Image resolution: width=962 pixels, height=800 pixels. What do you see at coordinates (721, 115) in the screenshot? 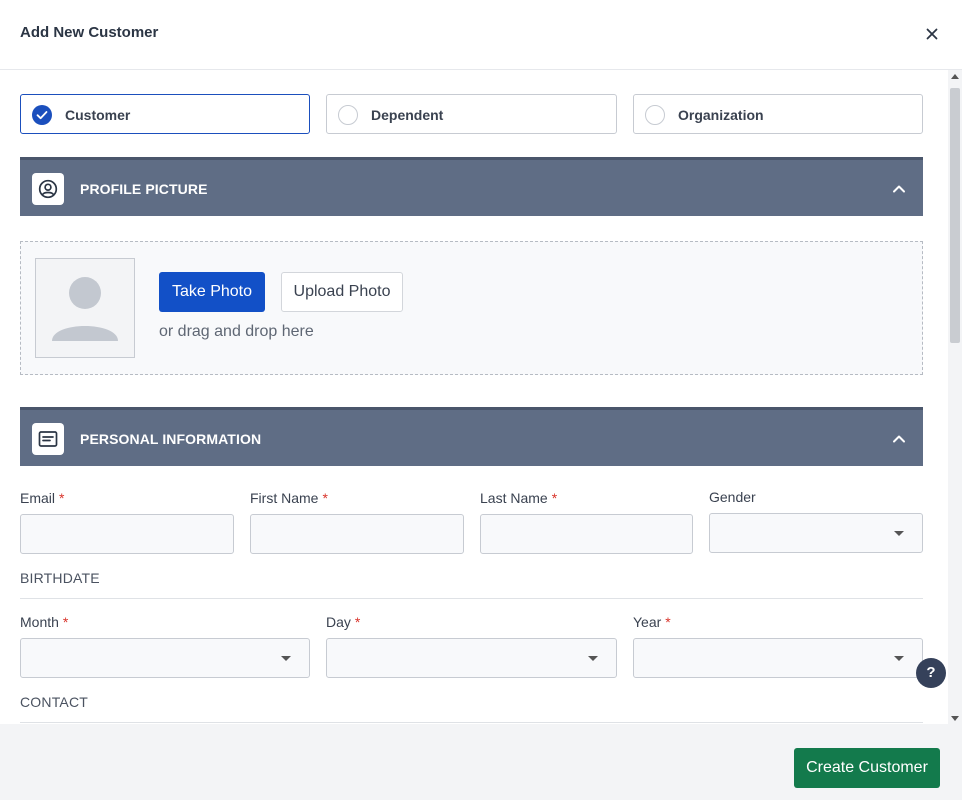
I see `type-option-label: Organization` at bounding box center [721, 115].